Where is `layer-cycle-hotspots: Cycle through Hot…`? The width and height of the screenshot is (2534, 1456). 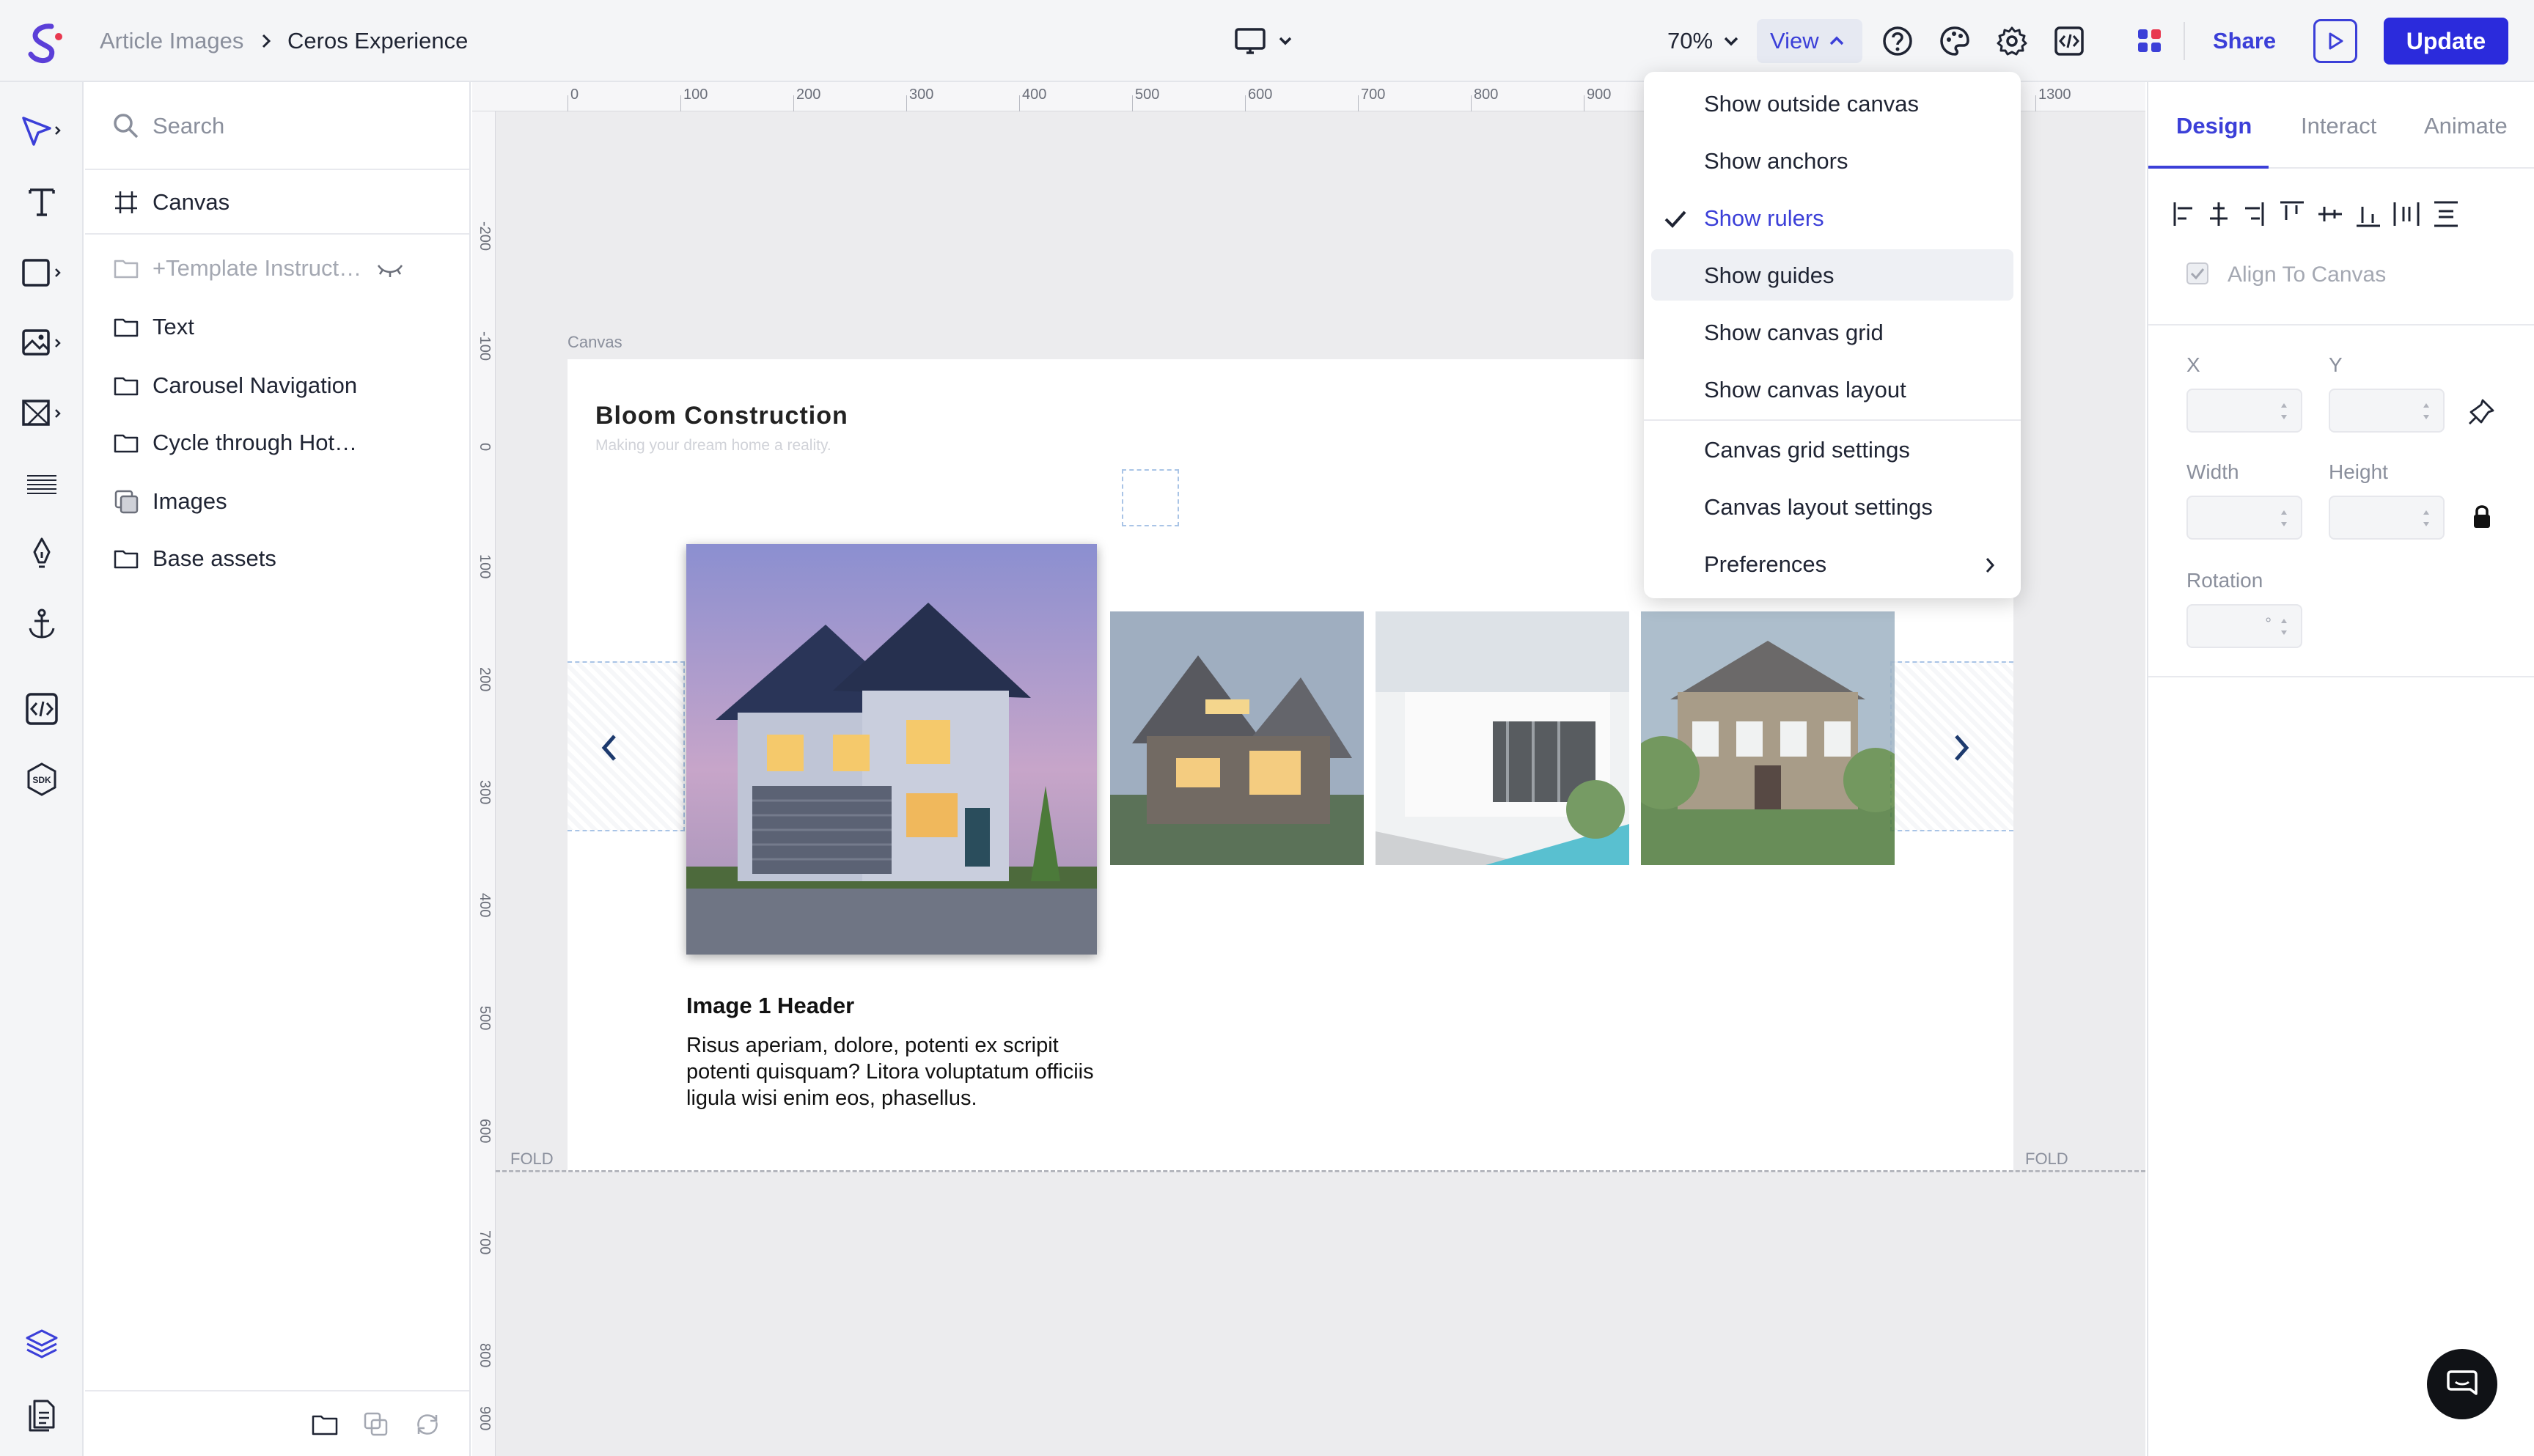 layer-cycle-hotspots: Cycle through Hot… is located at coordinates (277, 442).